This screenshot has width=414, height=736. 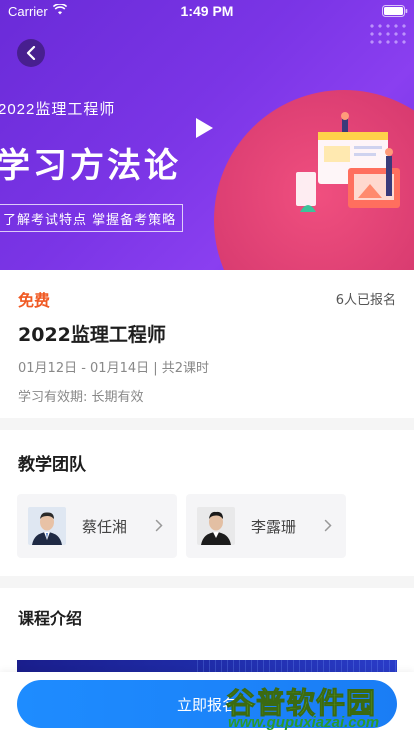 I want to click on course-validity: 学习有效期: 长期有效, so click(x=81, y=397).